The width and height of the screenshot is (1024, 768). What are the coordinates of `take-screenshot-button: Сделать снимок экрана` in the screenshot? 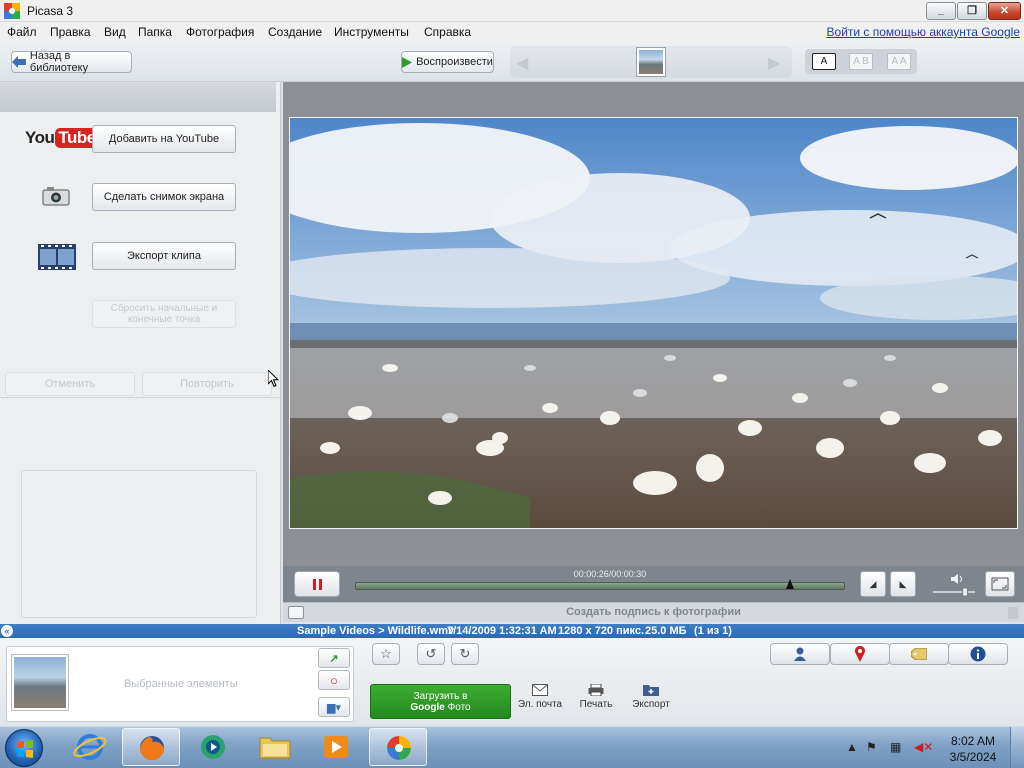 It's located at (164, 197).